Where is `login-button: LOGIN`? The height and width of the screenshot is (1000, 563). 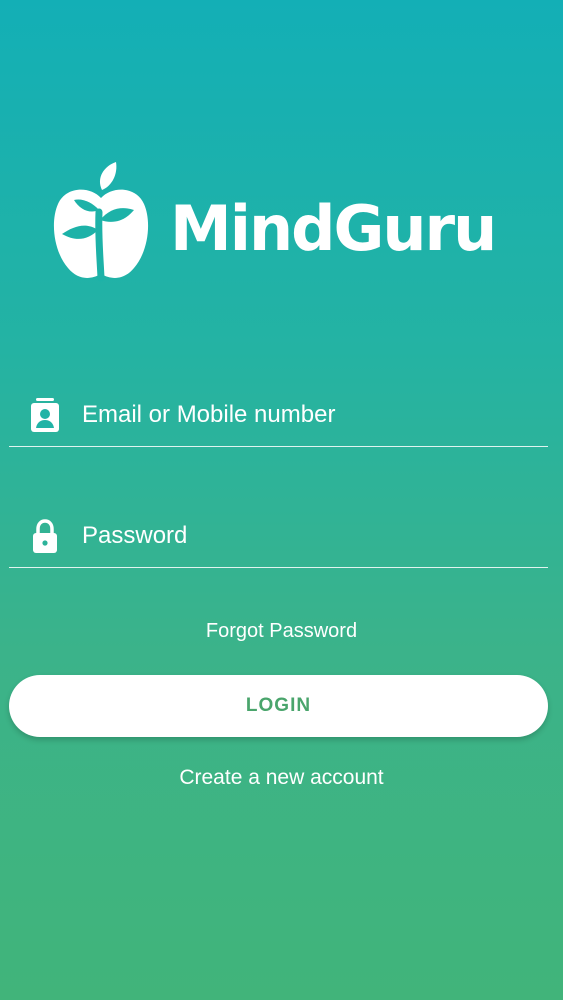 login-button: LOGIN is located at coordinates (278, 706).